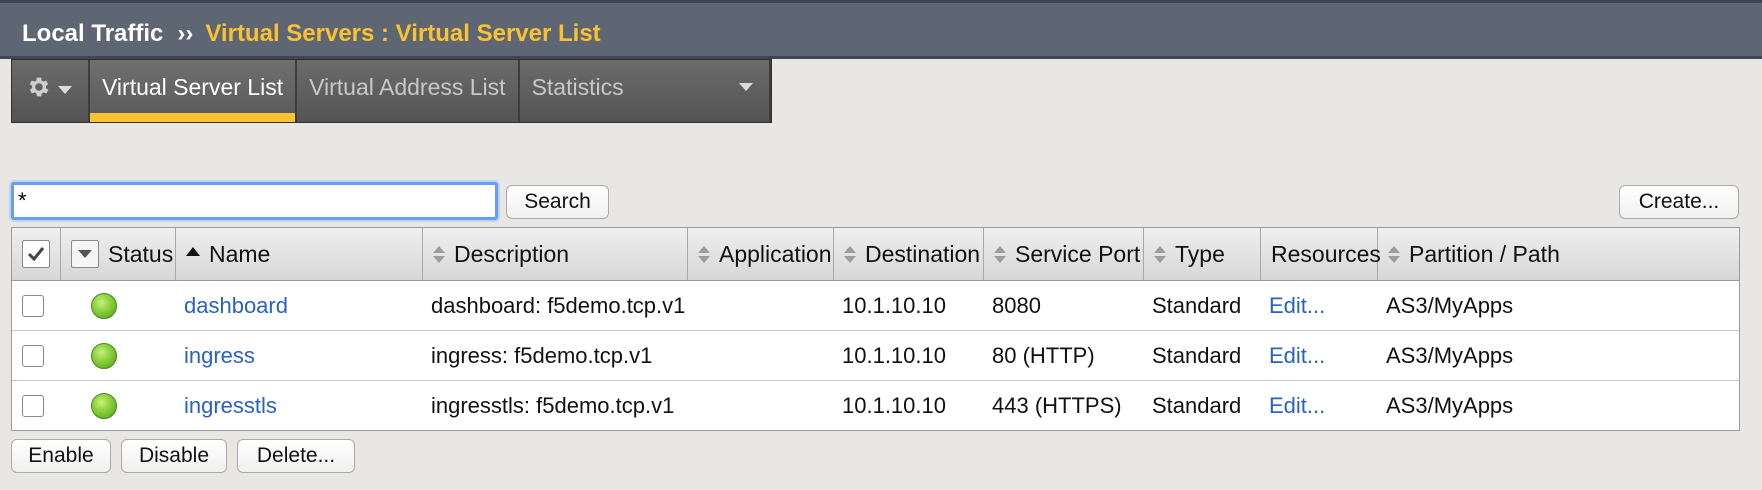 This screenshot has width=1762, height=490. What do you see at coordinates (775, 253) in the screenshot?
I see `column-application-label: Application` at bounding box center [775, 253].